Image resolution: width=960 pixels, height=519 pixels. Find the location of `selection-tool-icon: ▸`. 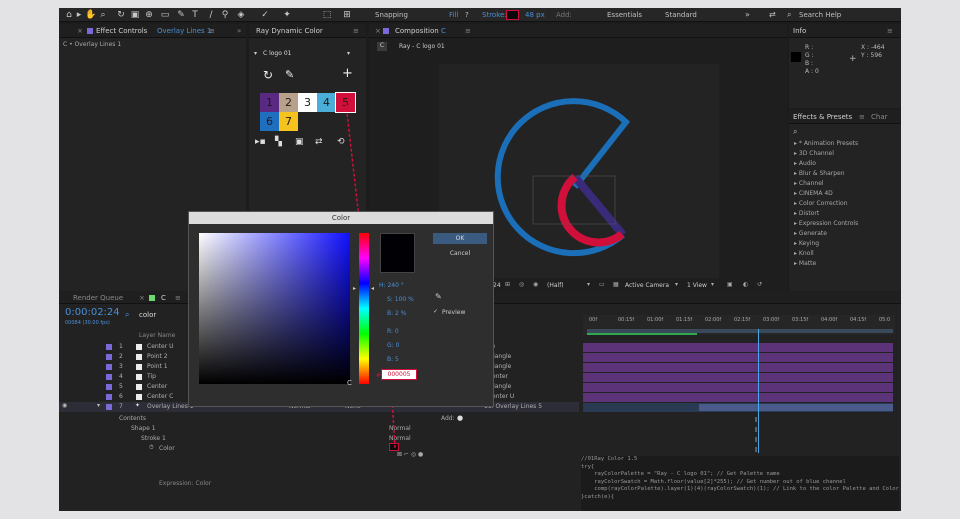

selection-tool-icon: ▸ is located at coordinates (79, 15).